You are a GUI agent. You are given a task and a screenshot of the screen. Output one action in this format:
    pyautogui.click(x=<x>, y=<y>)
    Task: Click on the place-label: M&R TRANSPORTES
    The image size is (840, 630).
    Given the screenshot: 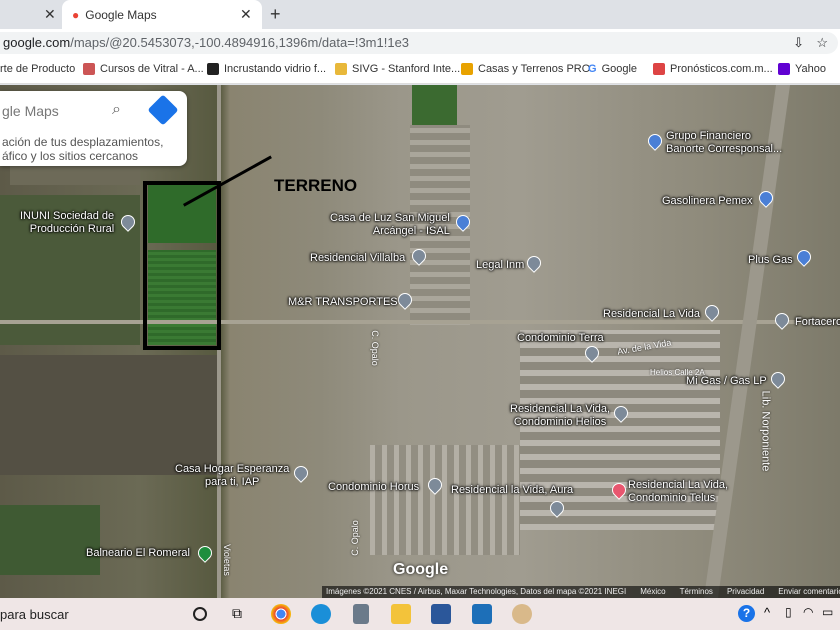 What is the action you would take?
    pyautogui.click(x=343, y=302)
    